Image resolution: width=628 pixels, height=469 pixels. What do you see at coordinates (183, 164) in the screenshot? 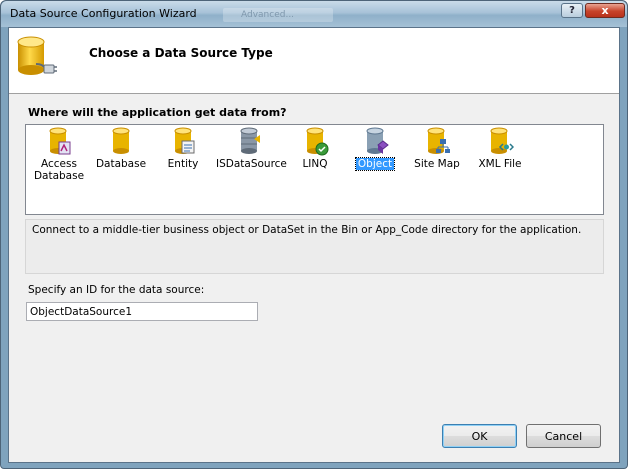
I see `source-type-label: Entity` at bounding box center [183, 164].